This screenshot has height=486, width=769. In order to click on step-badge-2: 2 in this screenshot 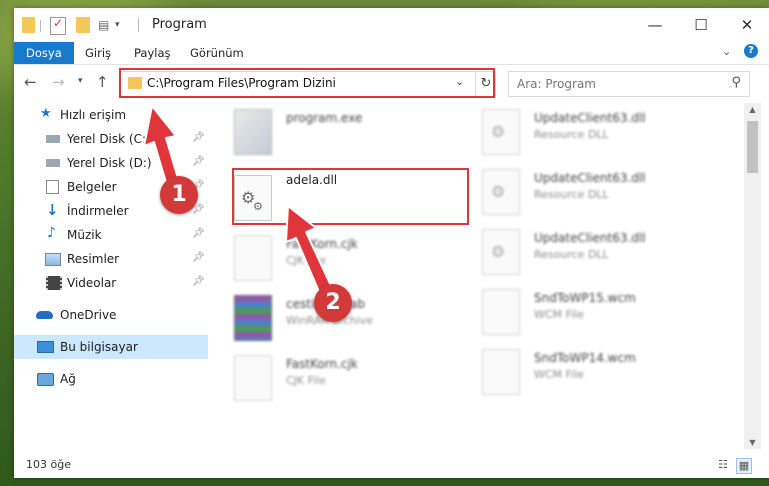, I will do `click(333, 303)`.